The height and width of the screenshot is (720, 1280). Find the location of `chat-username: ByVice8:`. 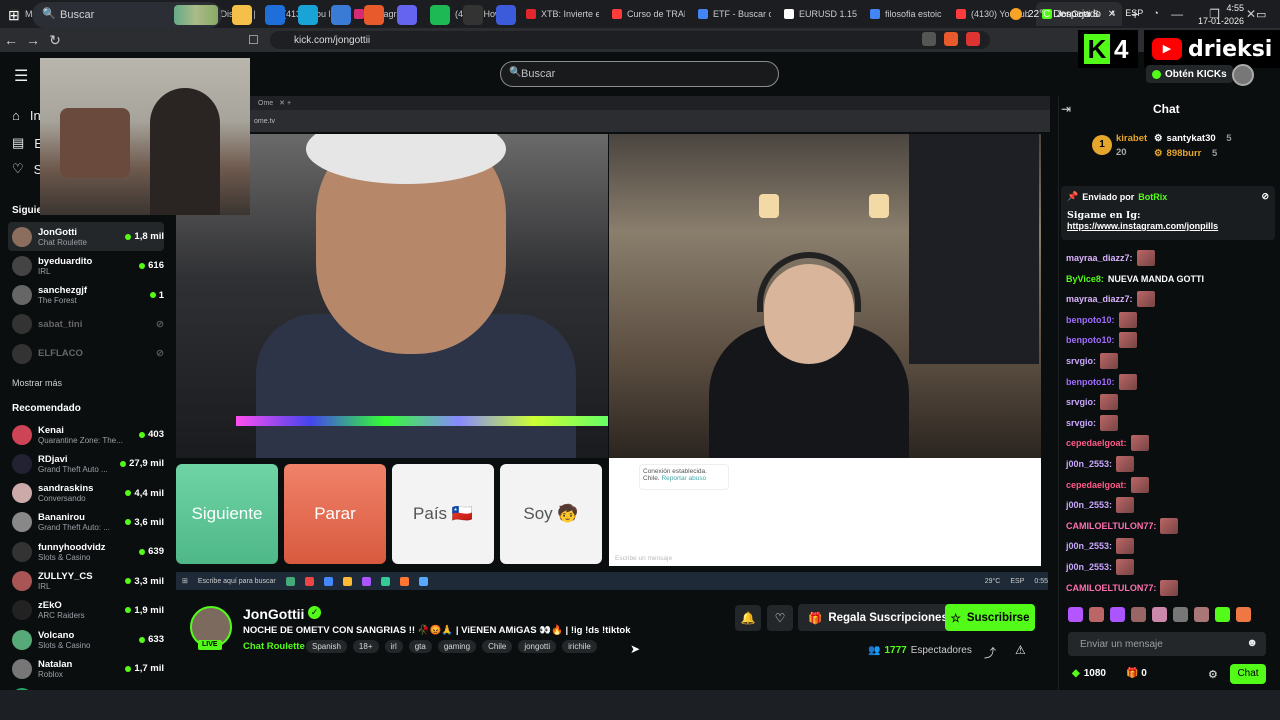

chat-username: ByVice8: is located at coordinates (1085, 279).